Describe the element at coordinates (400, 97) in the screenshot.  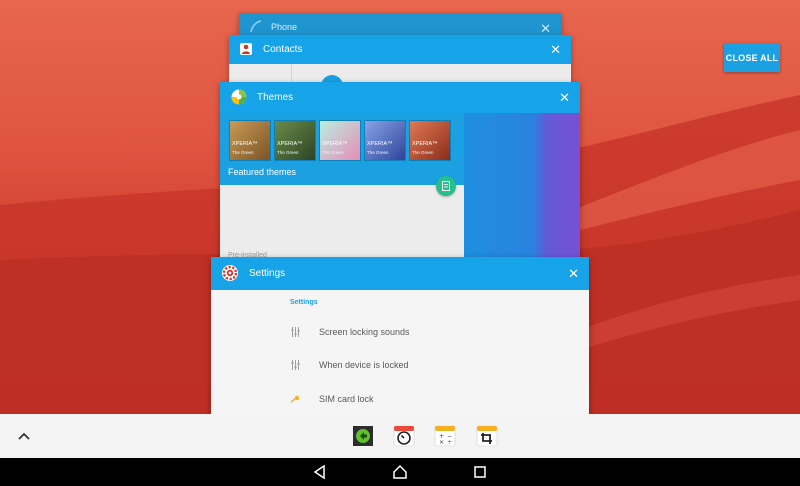
I see `card-header: Themes ✕` at that location.